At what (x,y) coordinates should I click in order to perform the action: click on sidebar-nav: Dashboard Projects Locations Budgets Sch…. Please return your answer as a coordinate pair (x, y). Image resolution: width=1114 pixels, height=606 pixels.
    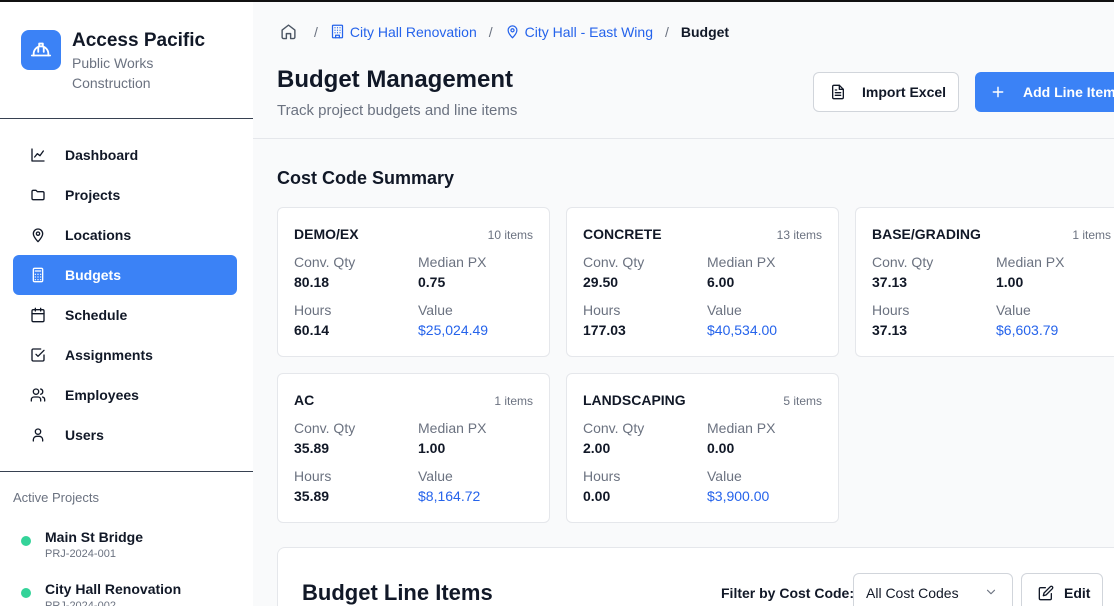
    Looking at the image, I should click on (125, 295).